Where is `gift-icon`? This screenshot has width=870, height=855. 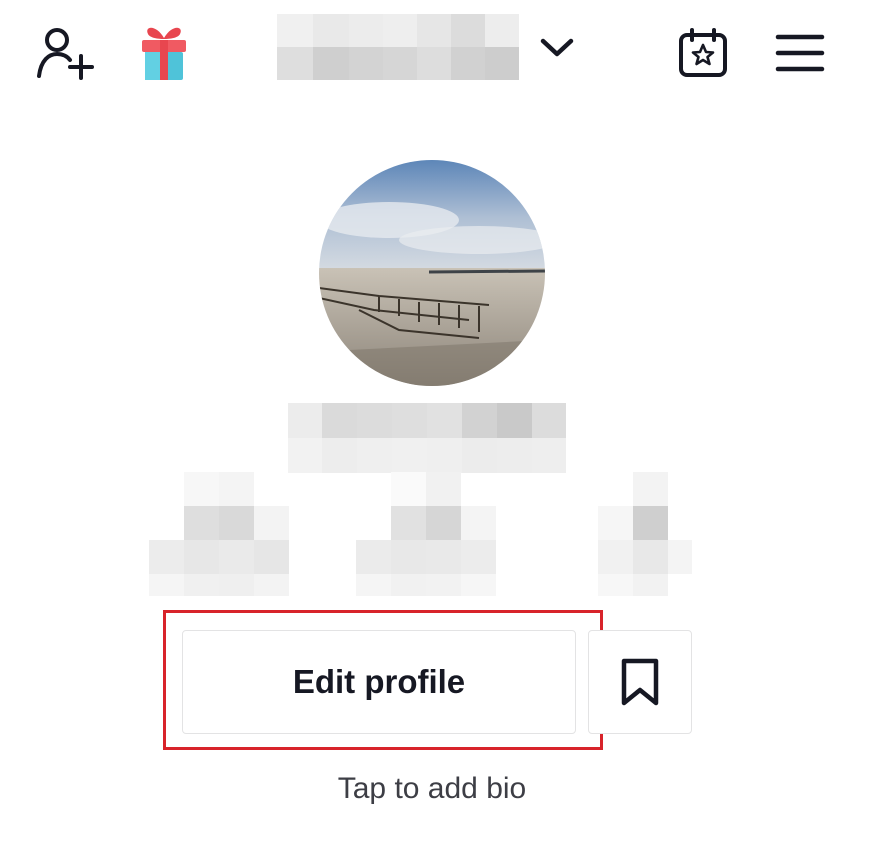
gift-icon is located at coordinates (164, 53).